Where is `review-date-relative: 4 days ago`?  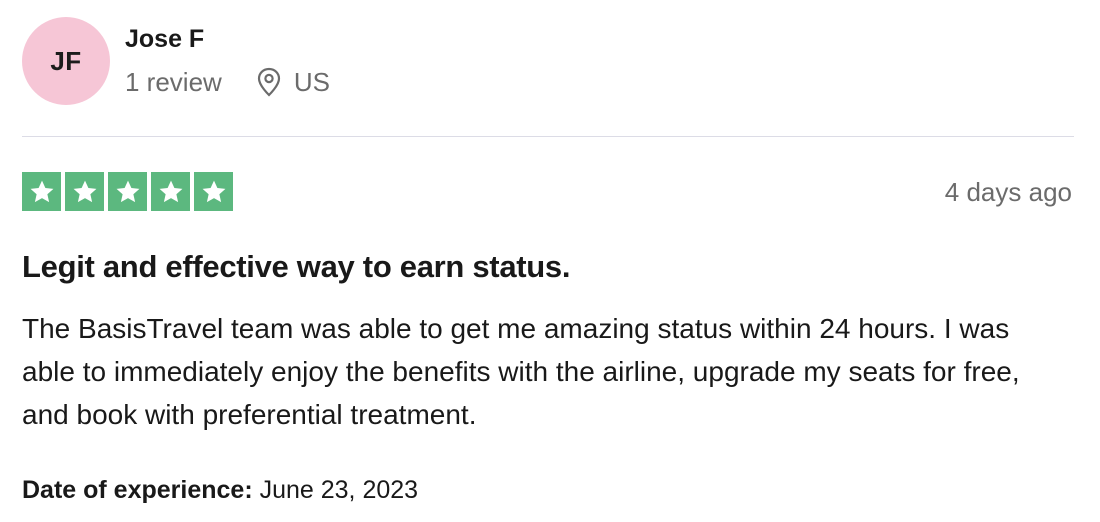 review-date-relative: 4 days ago is located at coordinates (1008, 192).